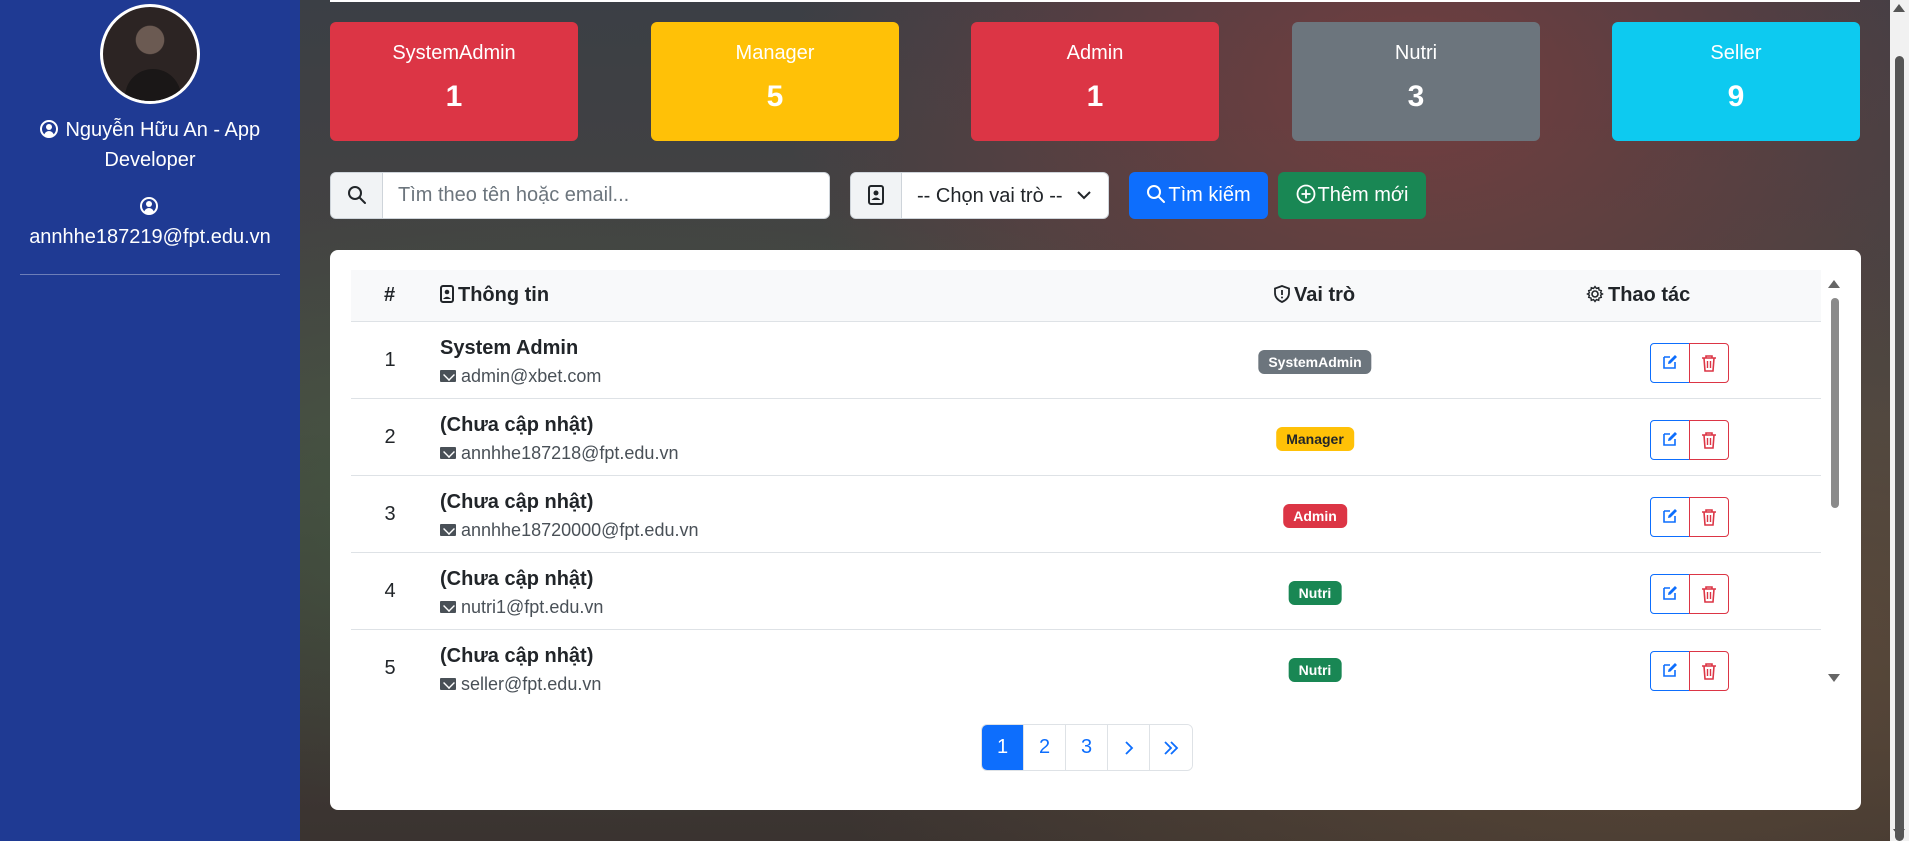 The height and width of the screenshot is (841, 1909). What do you see at coordinates (390, 295) in the screenshot?
I see `header-num: #` at bounding box center [390, 295].